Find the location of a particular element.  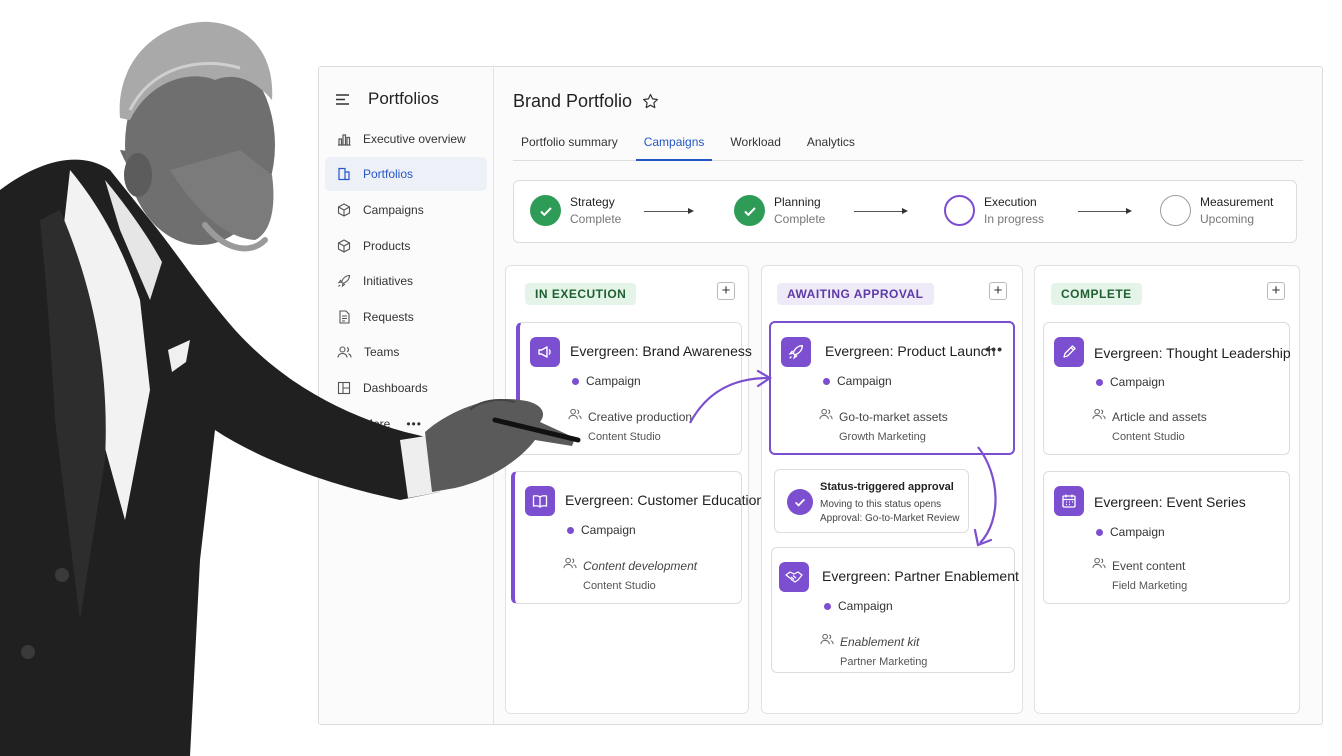

sidebar-item-products: Products is located at coordinates (406, 246).